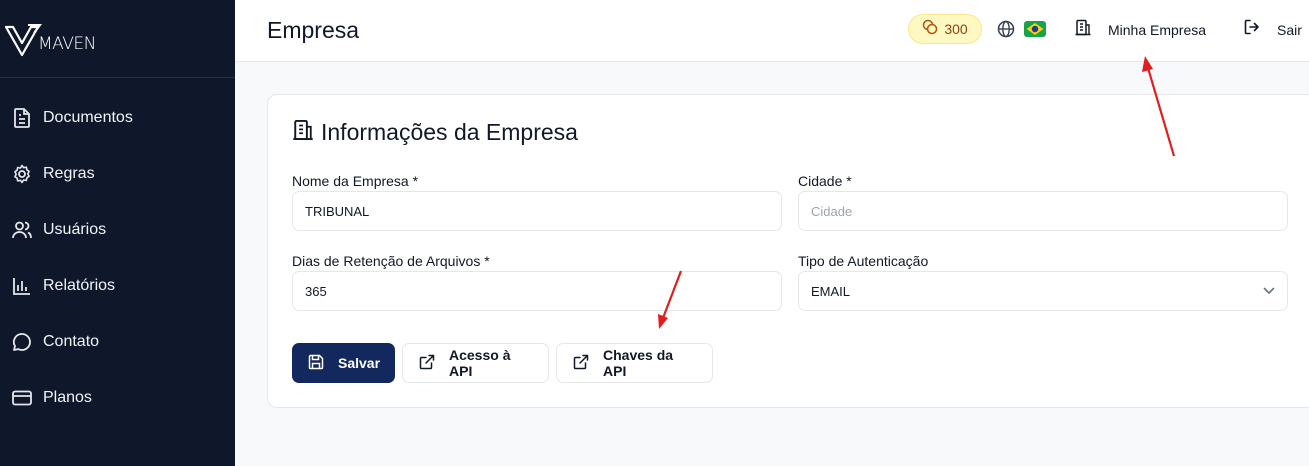  I want to click on sidebar-item-relatorios: Relatórios, so click(117, 286).